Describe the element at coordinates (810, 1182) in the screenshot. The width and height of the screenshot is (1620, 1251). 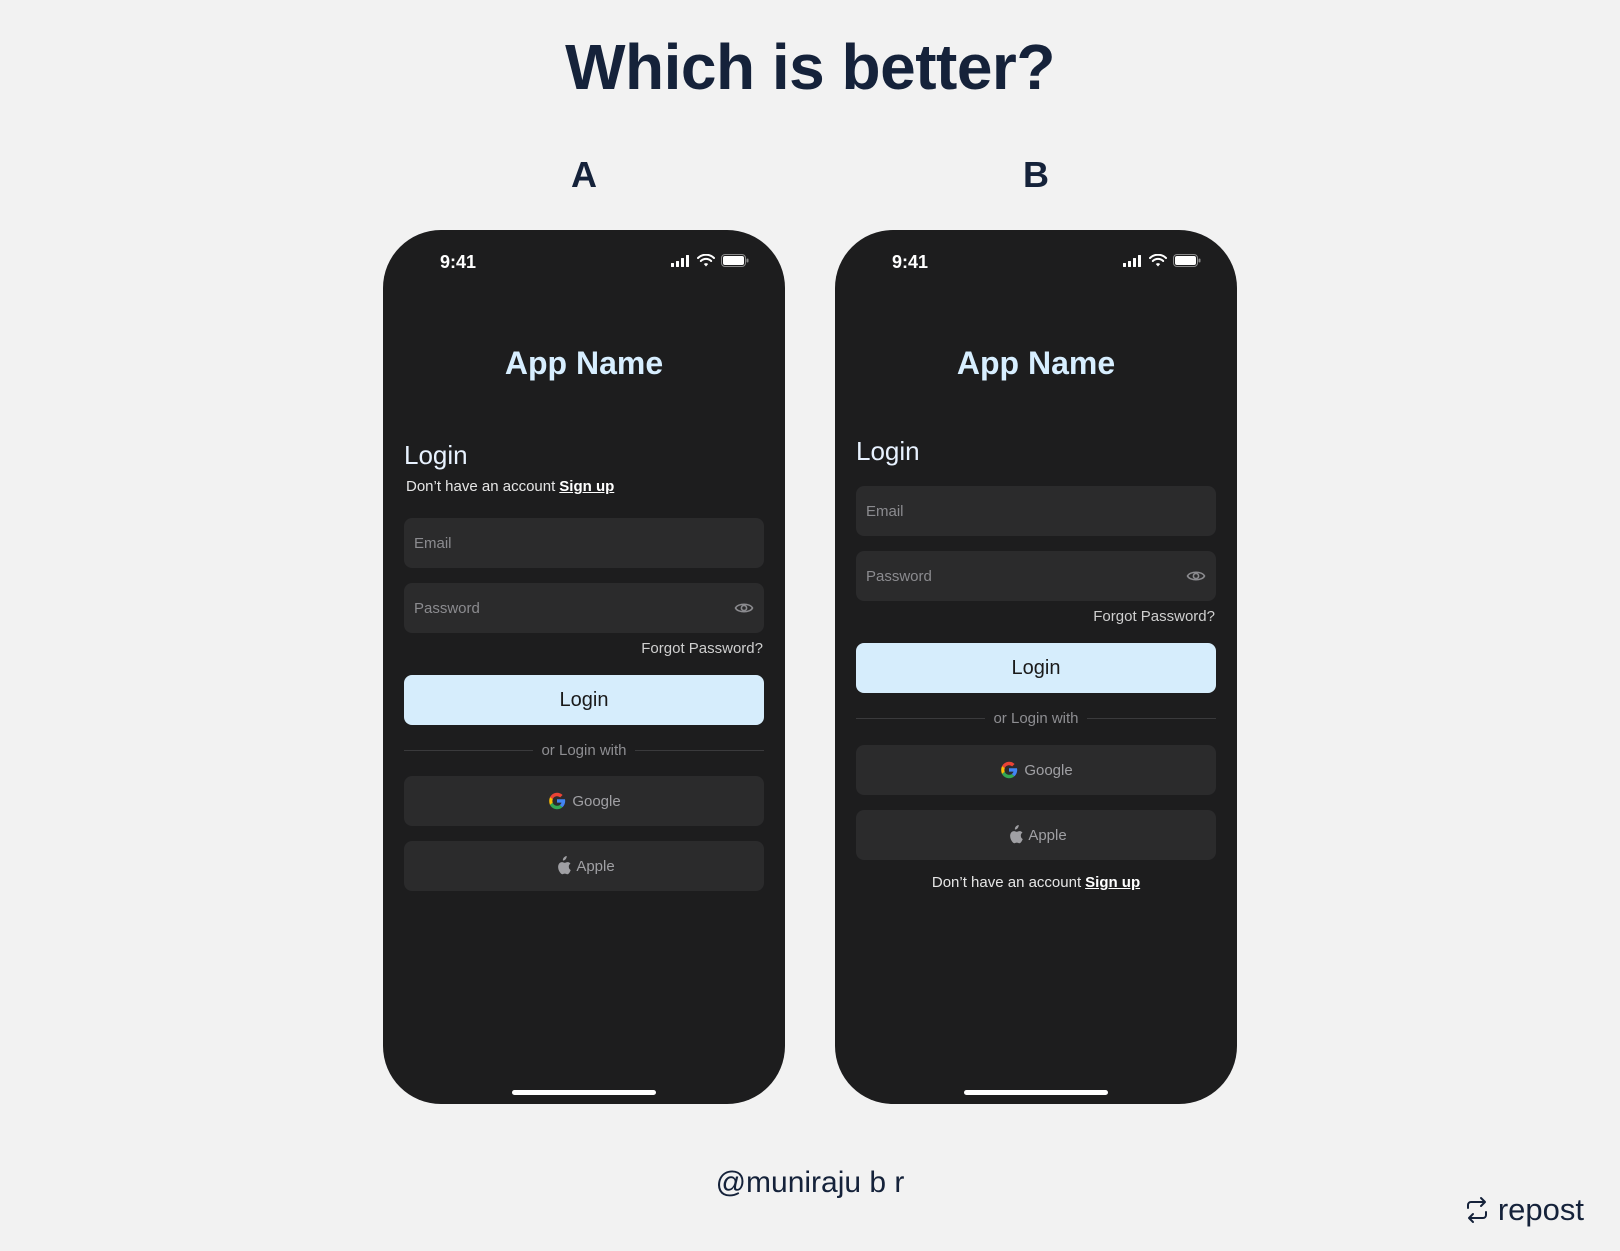
I see `author-credit: @muniraju b r` at that location.